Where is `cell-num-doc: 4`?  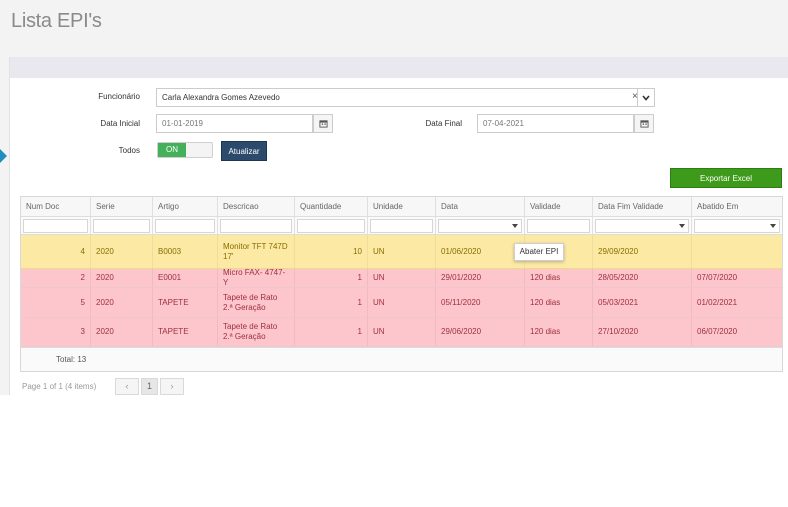
cell-num-doc: 4 is located at coordinates (56, 251).